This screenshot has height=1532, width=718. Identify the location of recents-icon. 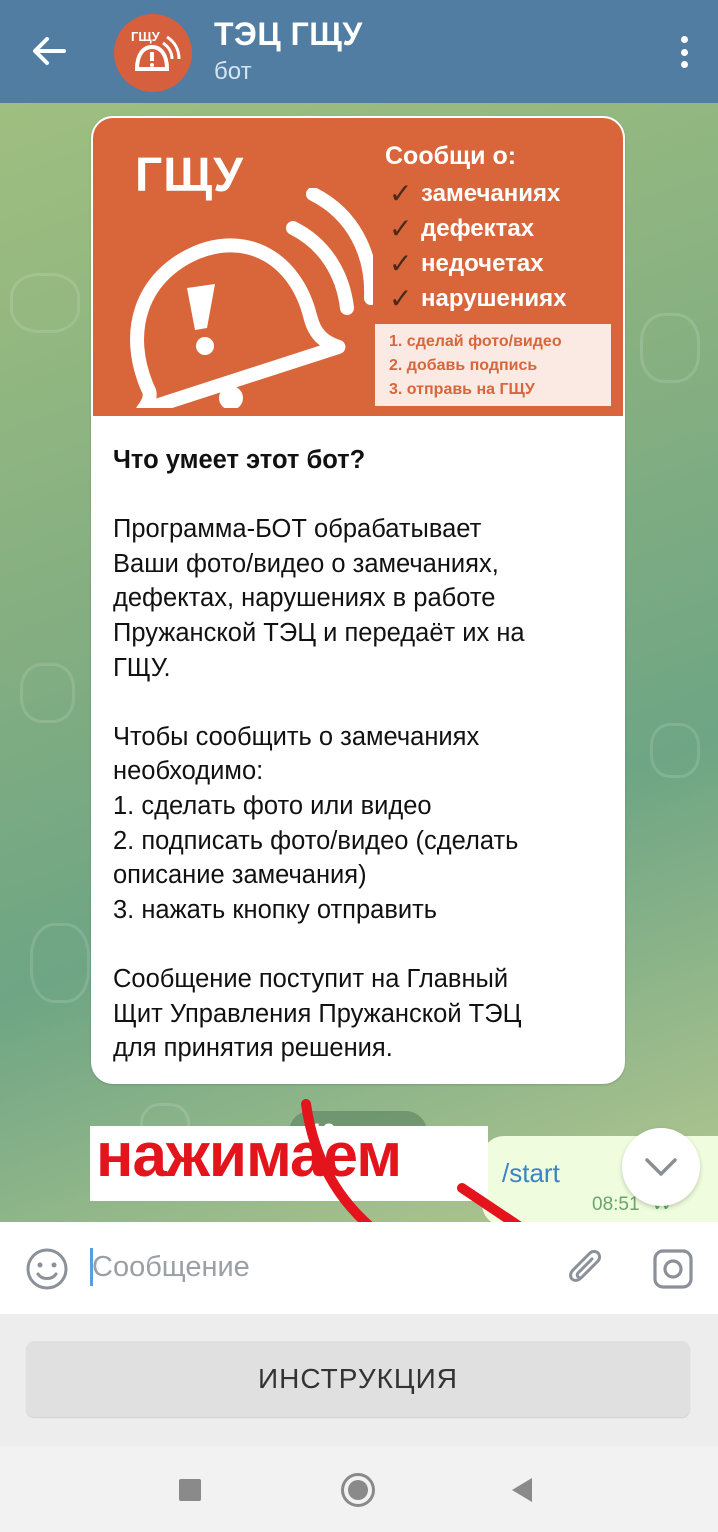
(190, 1490).